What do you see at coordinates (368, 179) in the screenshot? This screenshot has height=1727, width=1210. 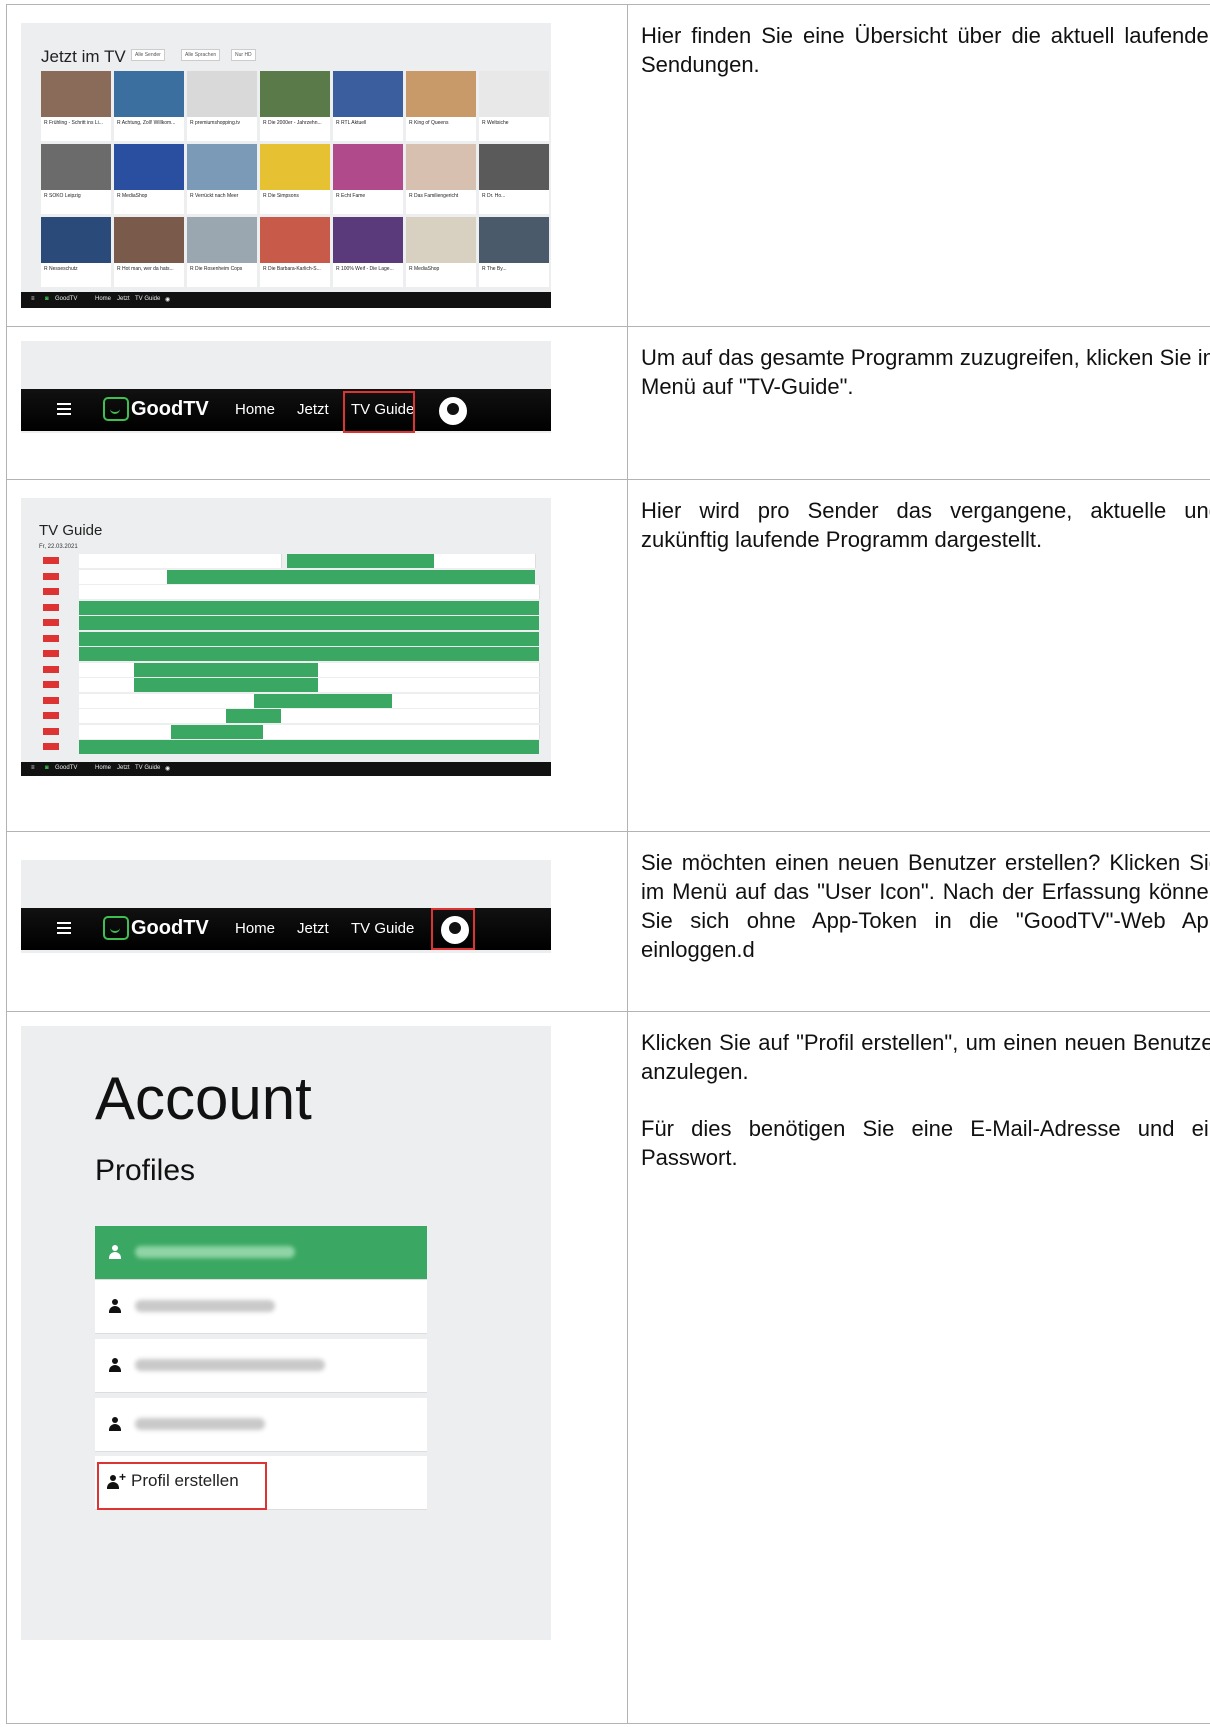 I see `program-card: R Echt Fame` at bounding box center [368, 179].